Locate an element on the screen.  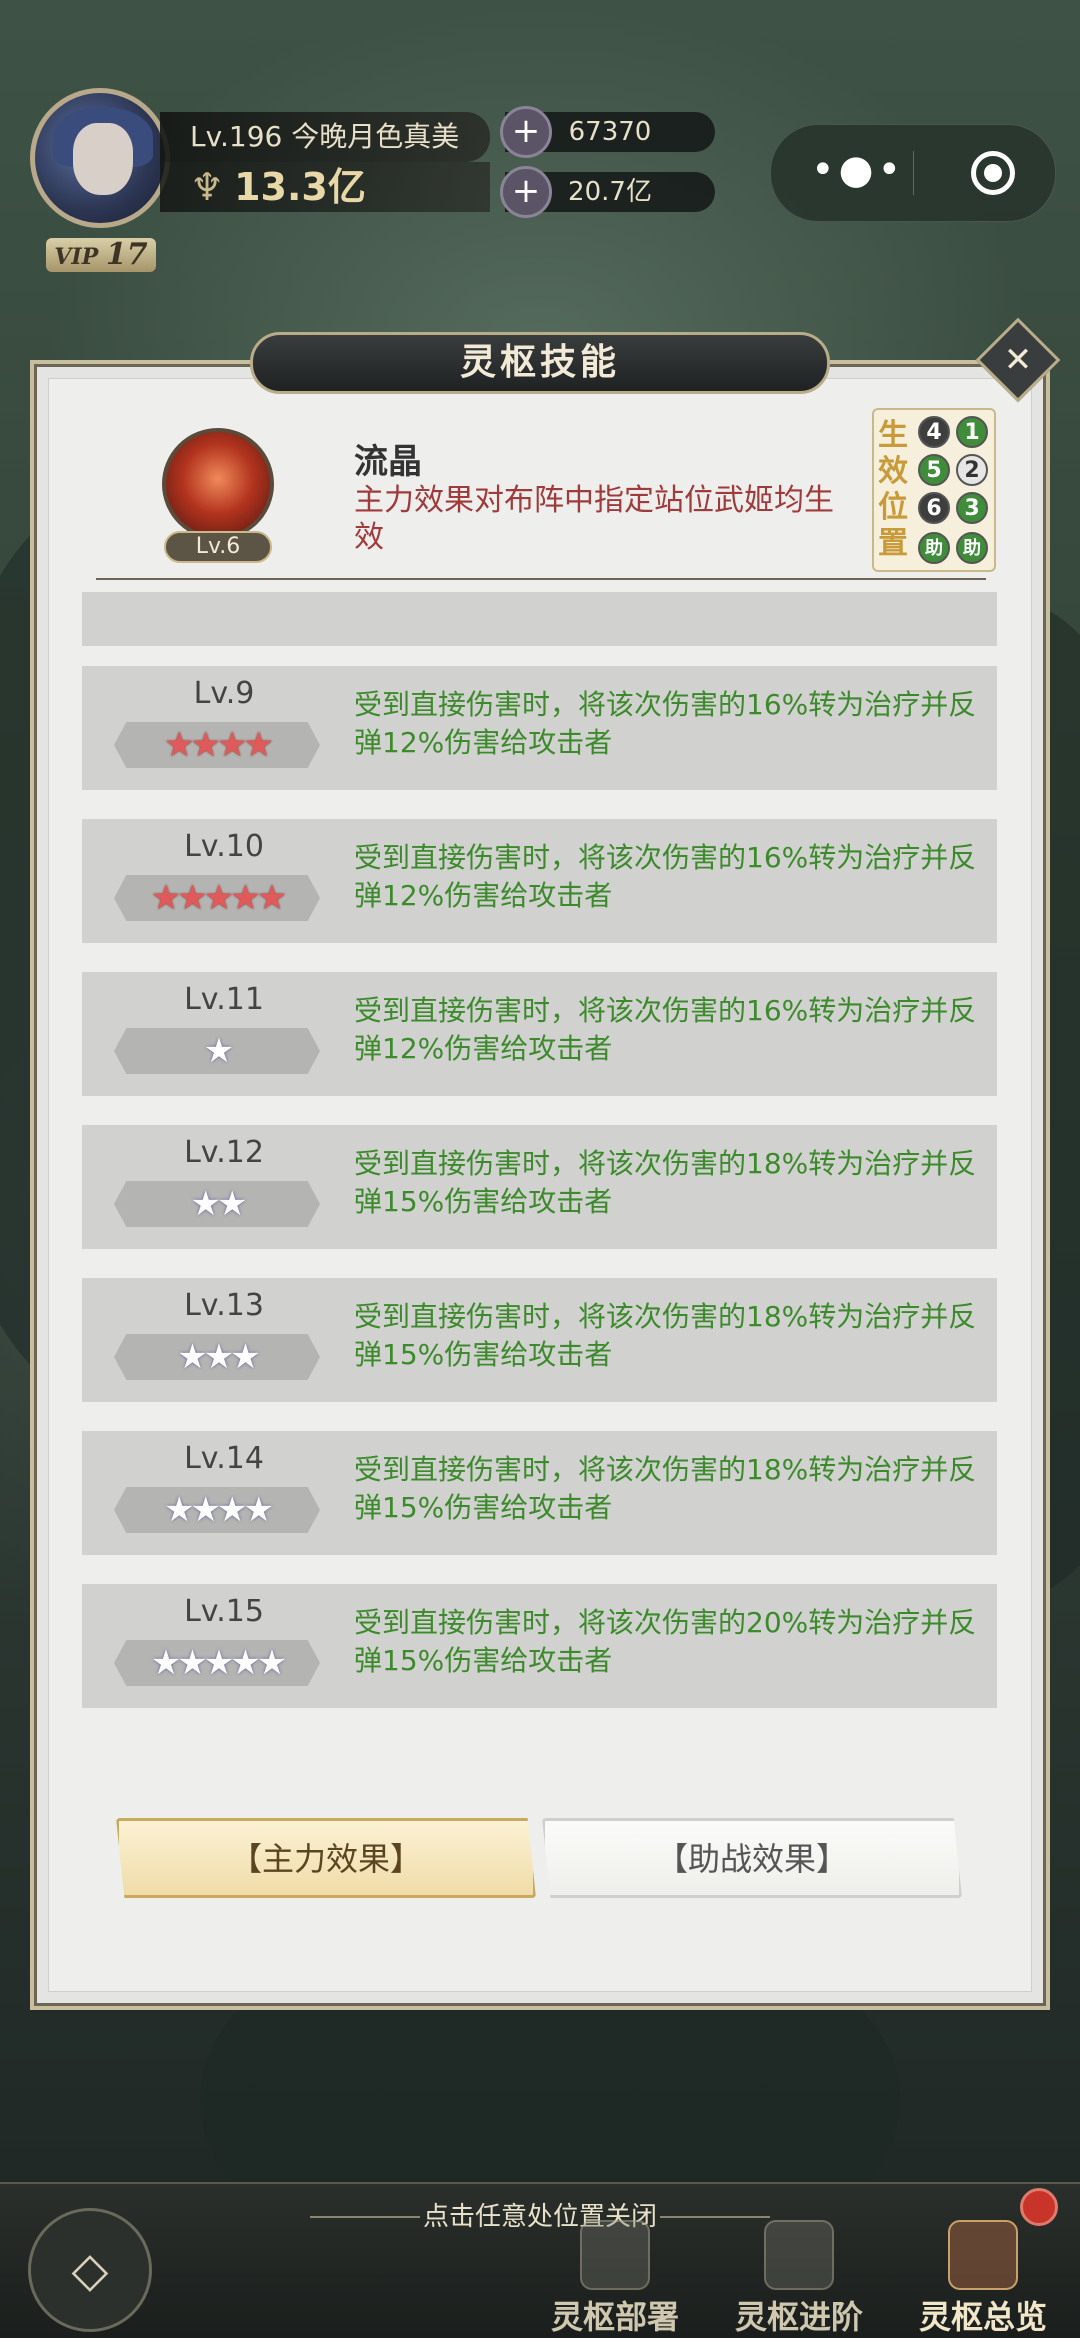
add-coins-icon: + is located at coordinates (526, 192).